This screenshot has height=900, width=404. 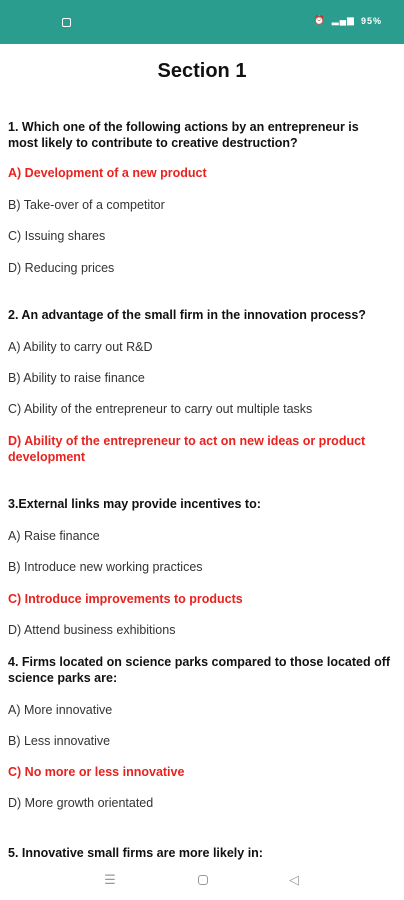 I want to click on answer-option: C) Introduce improvements to products, so click(x=200, y=599).